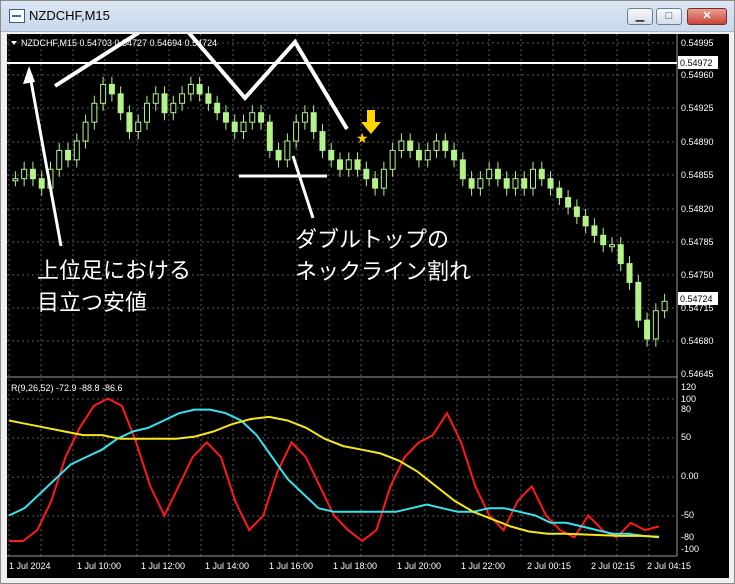 Image resolution: width=735 pixels, height=584 pixels. Describe the element at coordinates (696, 63) in the screenshot. I see `upper-price-label: 0.54972` at that location.